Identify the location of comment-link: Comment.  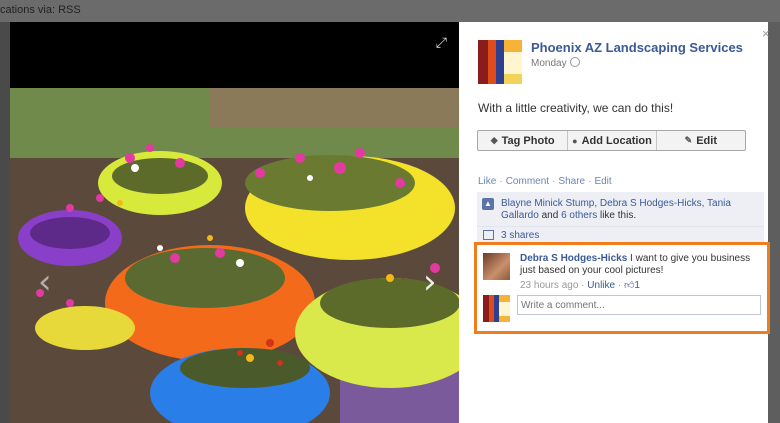
(527, 181).